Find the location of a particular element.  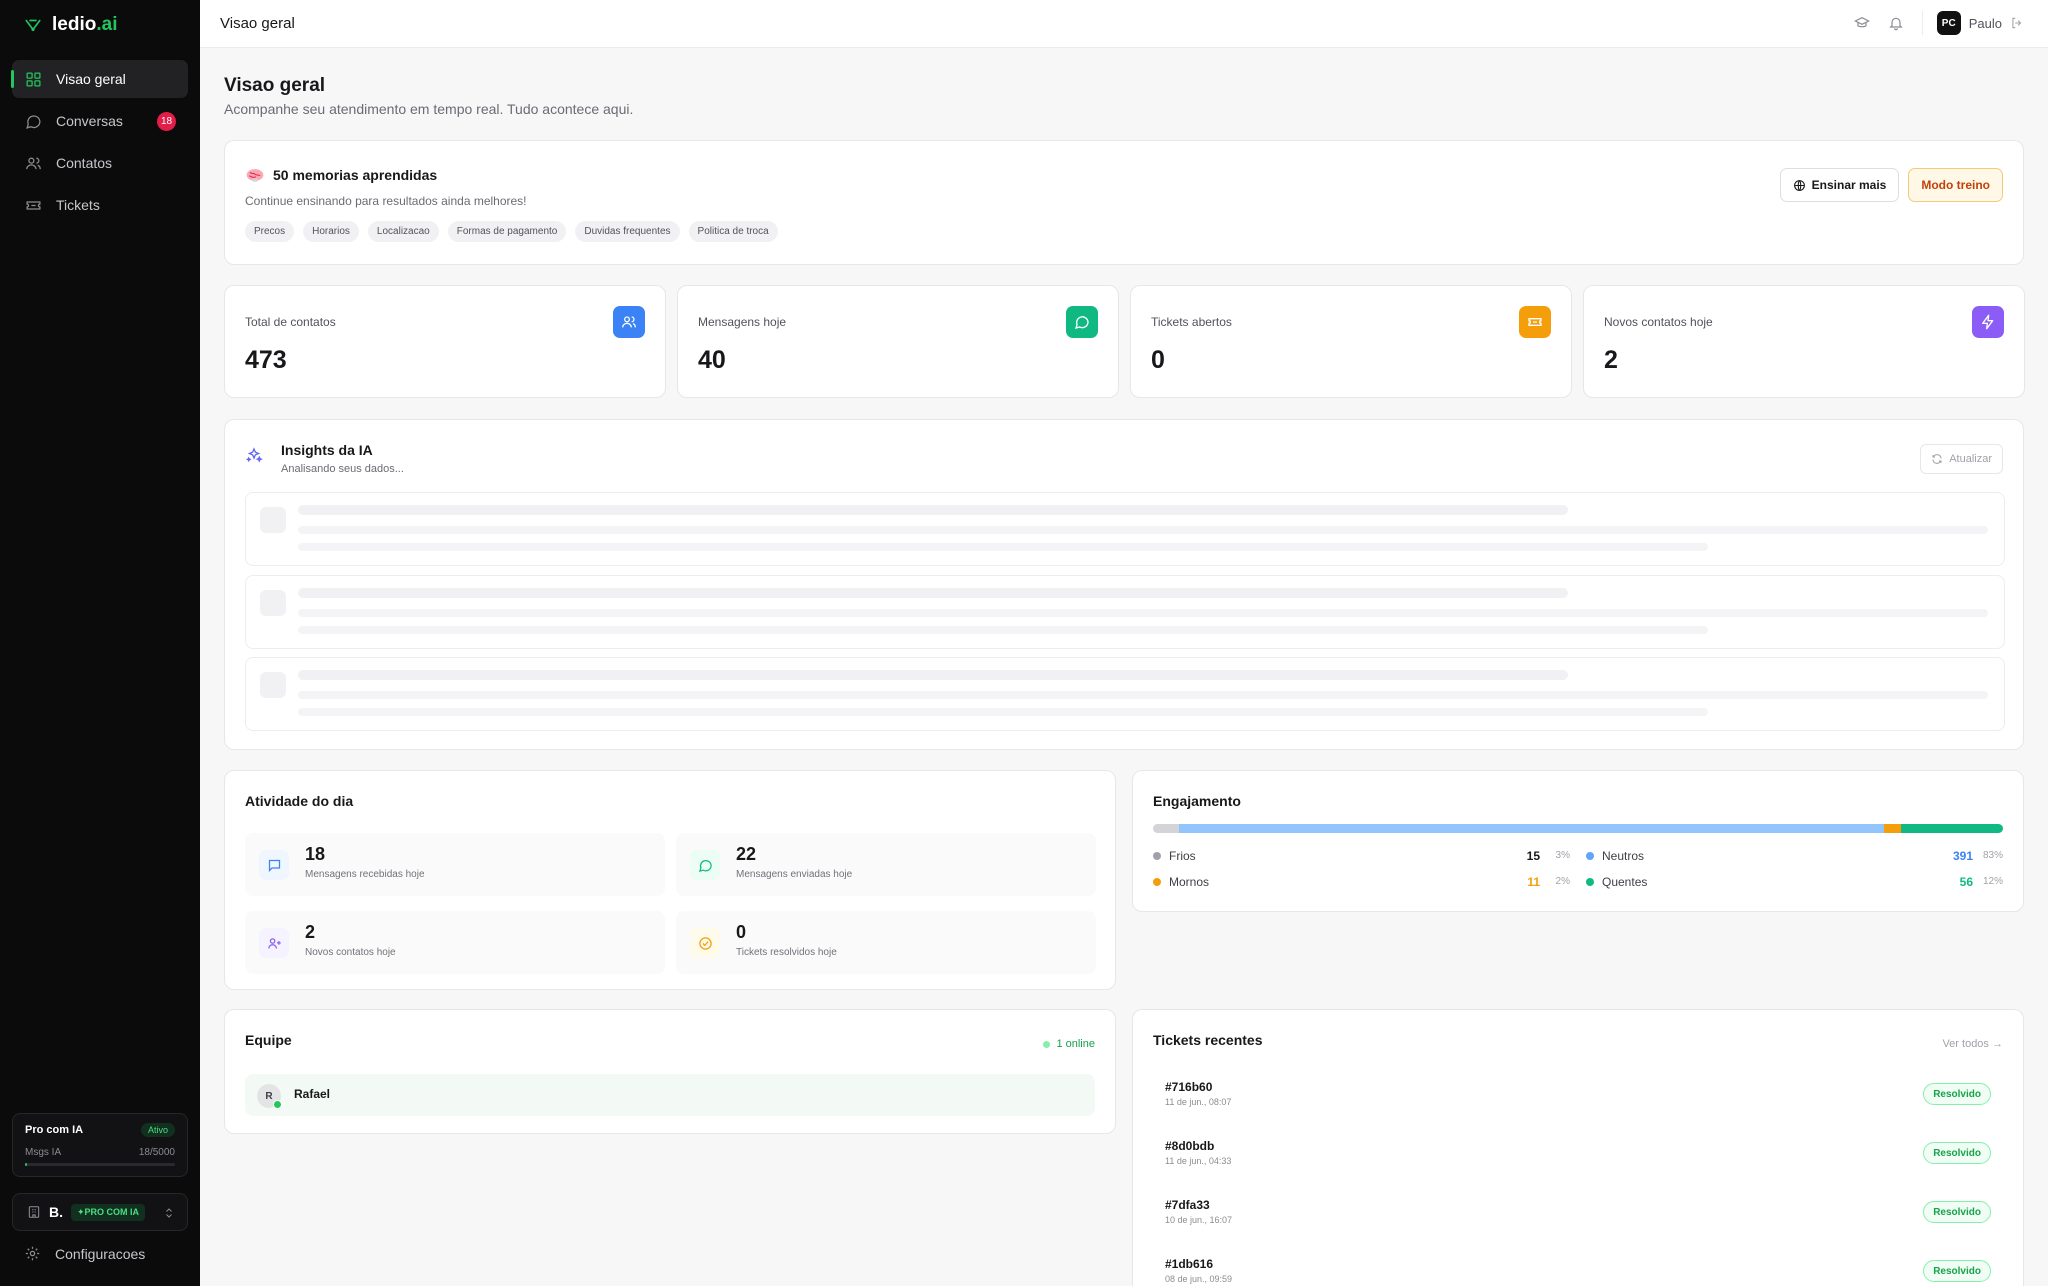

app-logo: ledio.ai is located at coordinates (70, 25).